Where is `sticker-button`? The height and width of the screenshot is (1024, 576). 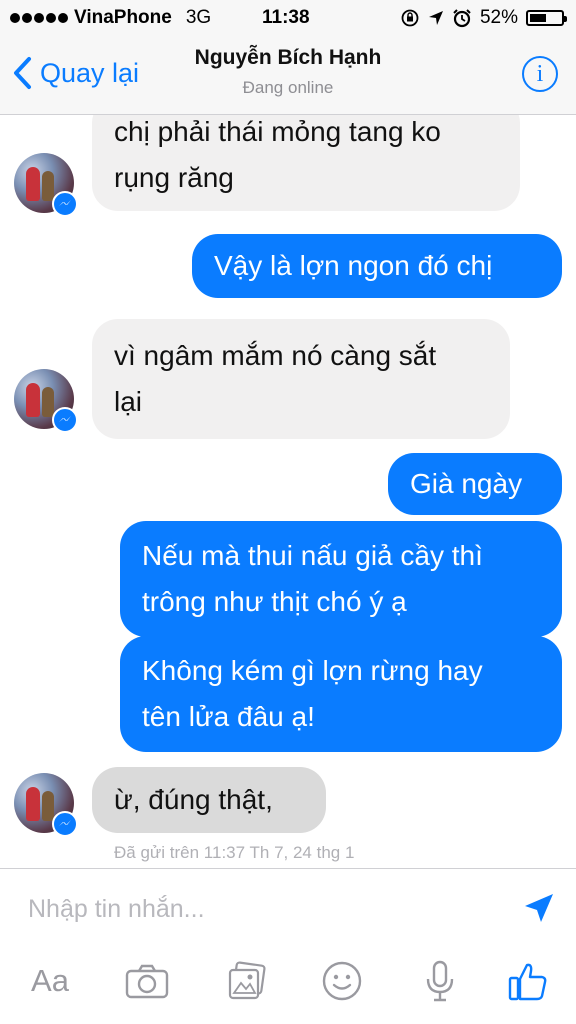
sticker-button is located at coordinates (342, 981).